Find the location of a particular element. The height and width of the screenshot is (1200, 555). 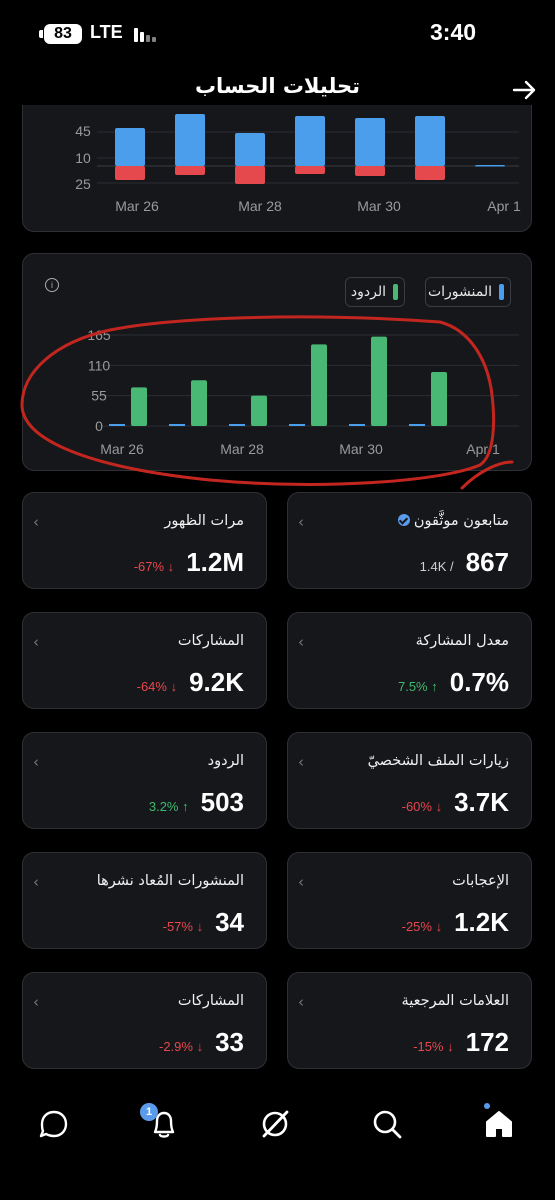

metric-value: 503 is located at coordinates (222, 802).